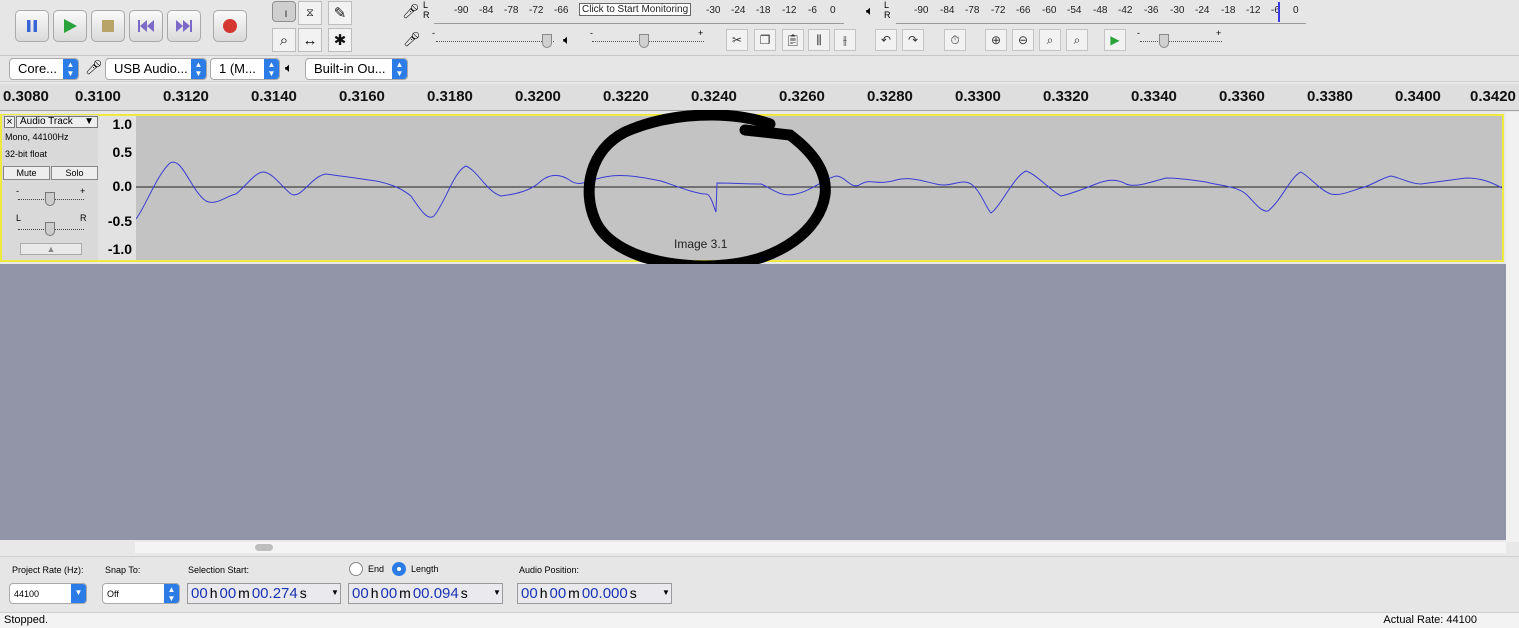  Describe the element at coordinates (122, 124) in the screenshot. I see `scale-label: 1.0` at that location.